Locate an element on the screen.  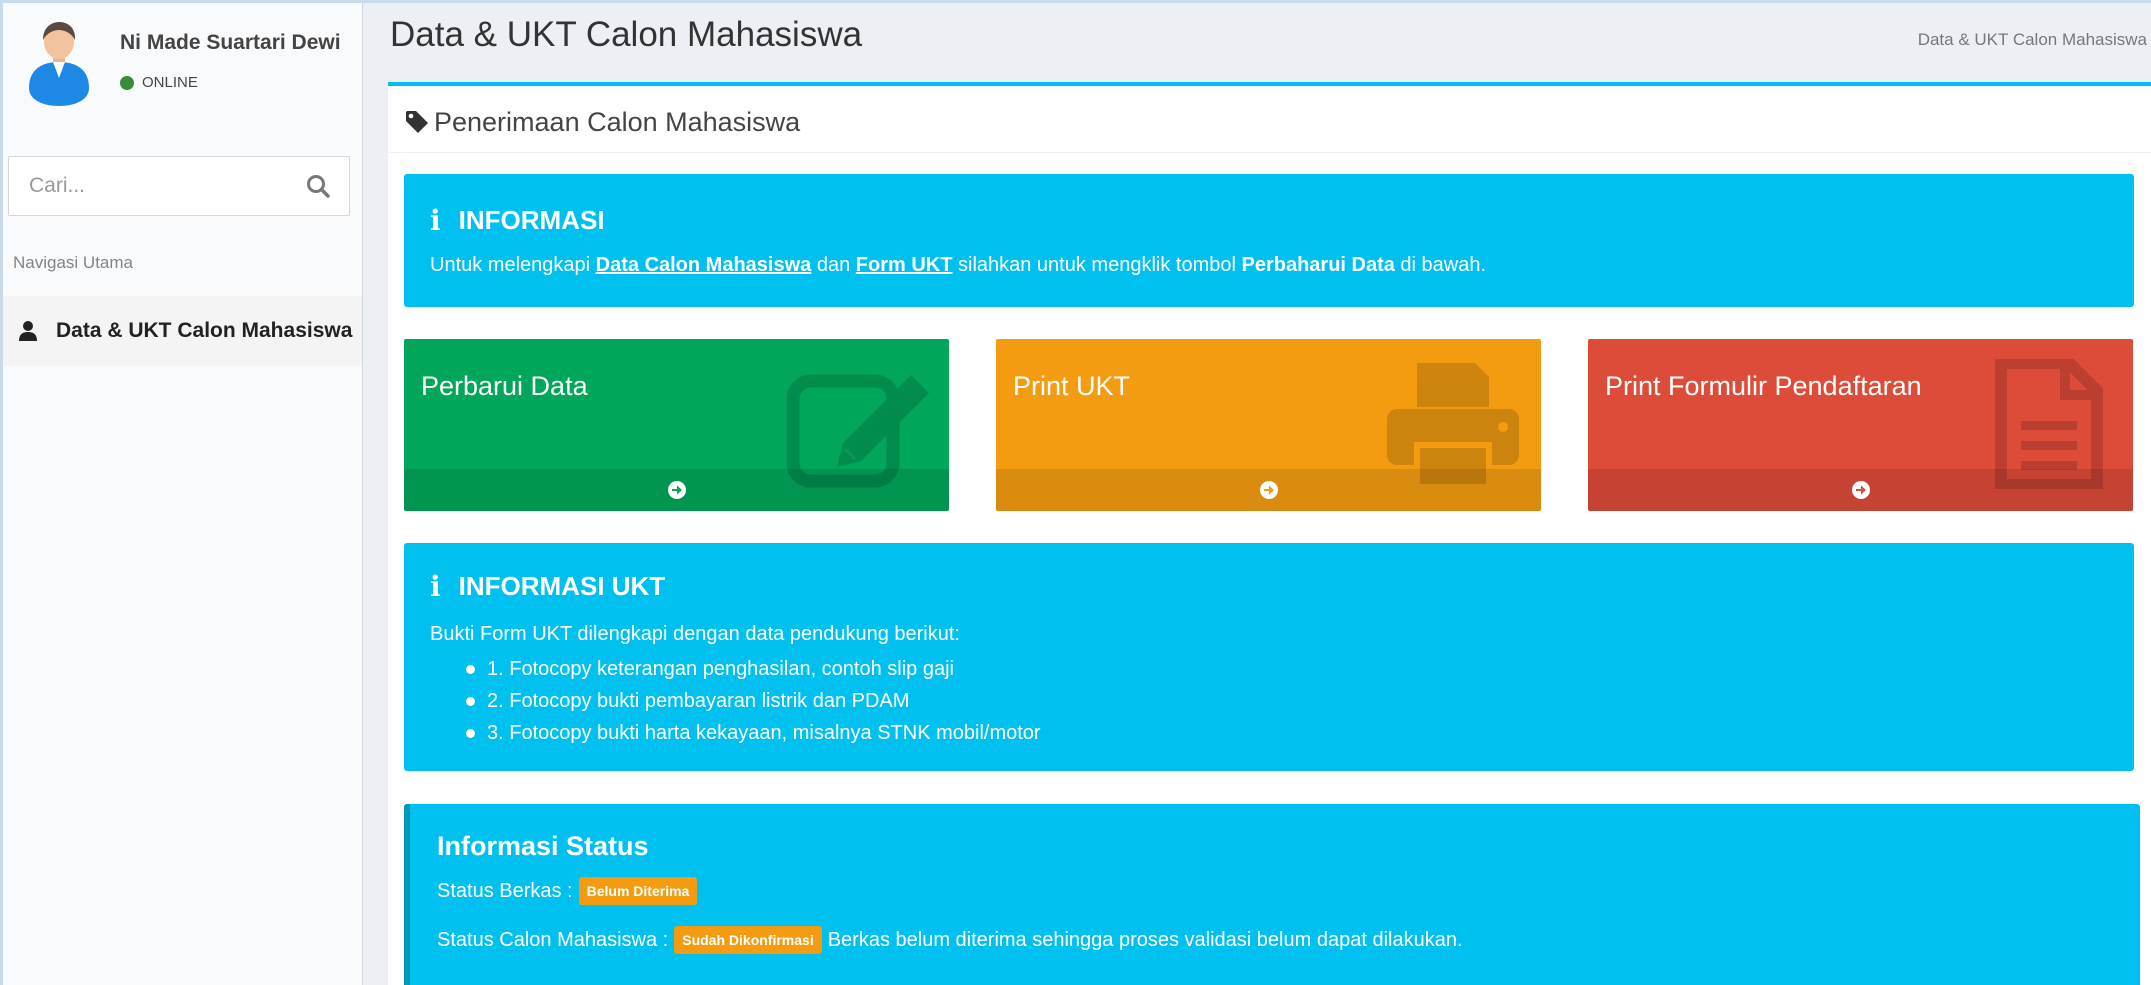
tag-icon is located at coordinates (417, 122).